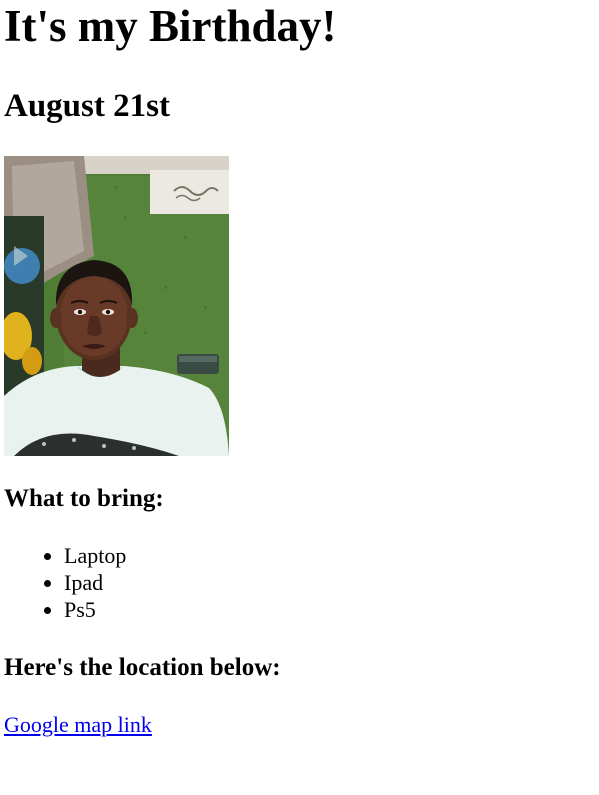 The height and width of the screenshot is (795, 599). What do you see at coordinates (170, 26) in the screenshot?
I see `page-title: It's my Birthday!` at bounding box center [170, 26].